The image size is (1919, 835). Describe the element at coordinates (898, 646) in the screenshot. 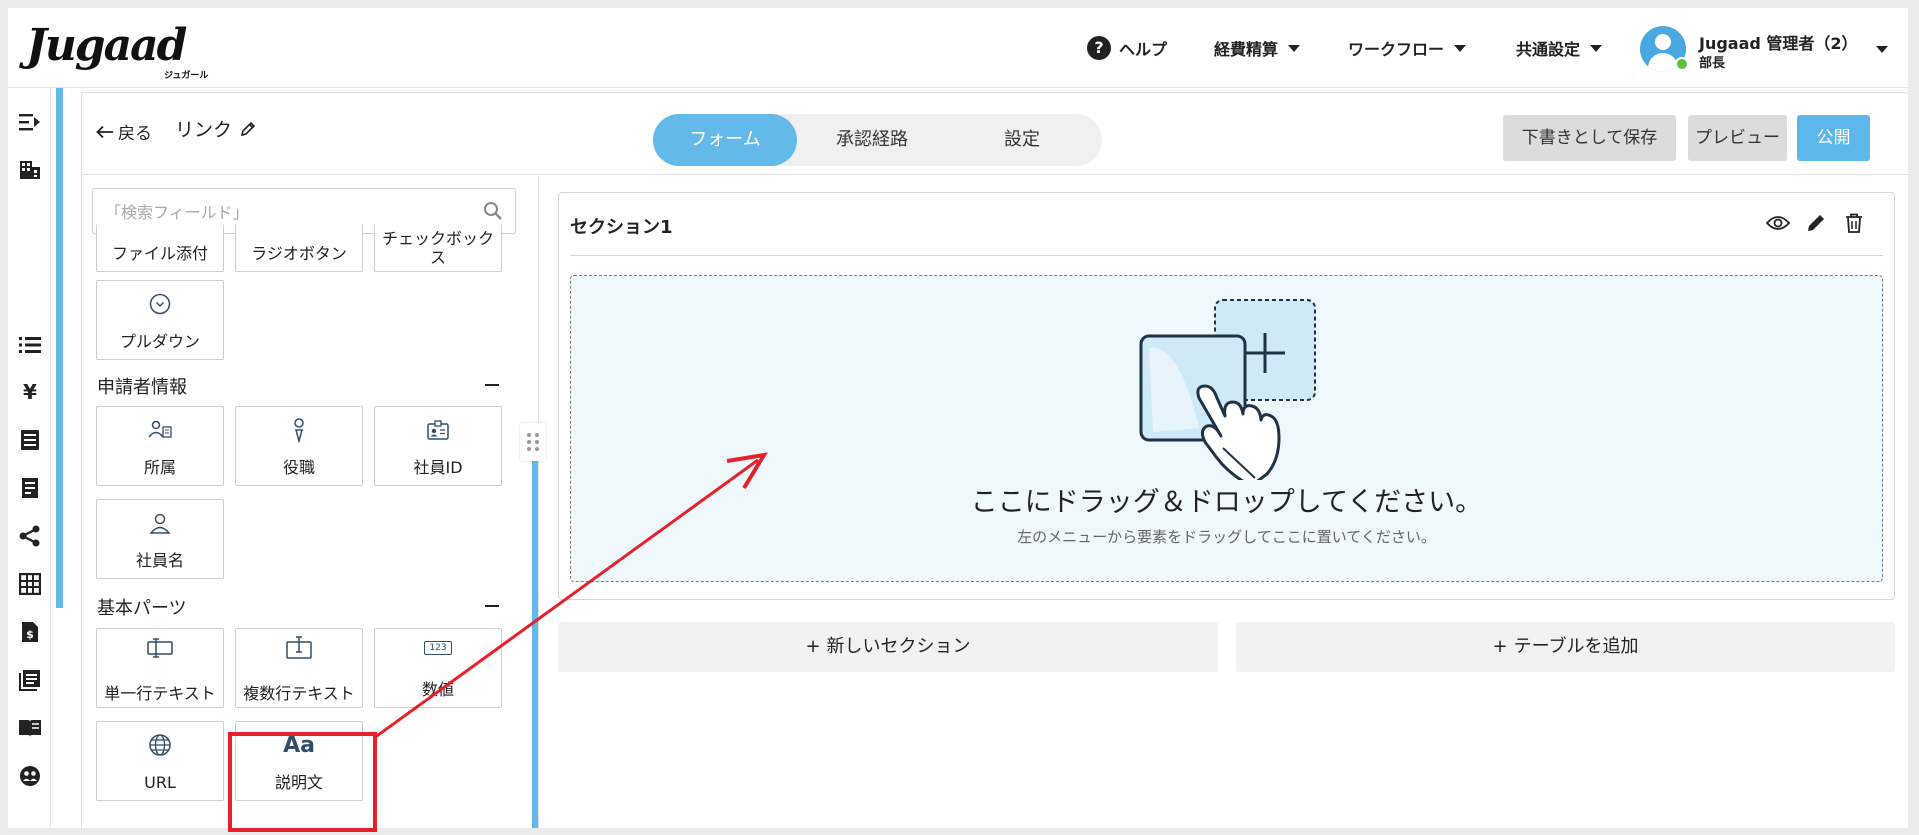

I see `add-section-label: 新しいセクション` at that location.